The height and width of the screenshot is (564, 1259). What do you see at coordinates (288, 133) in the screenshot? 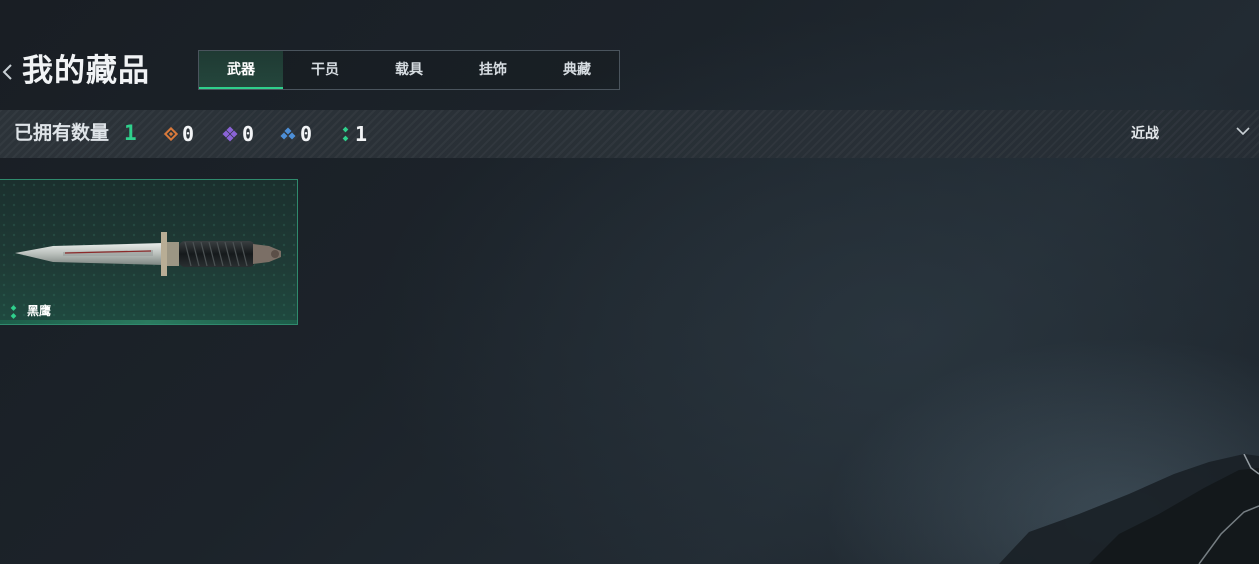
I see `blue-diamond-icon` at bounding box center [288, 133].